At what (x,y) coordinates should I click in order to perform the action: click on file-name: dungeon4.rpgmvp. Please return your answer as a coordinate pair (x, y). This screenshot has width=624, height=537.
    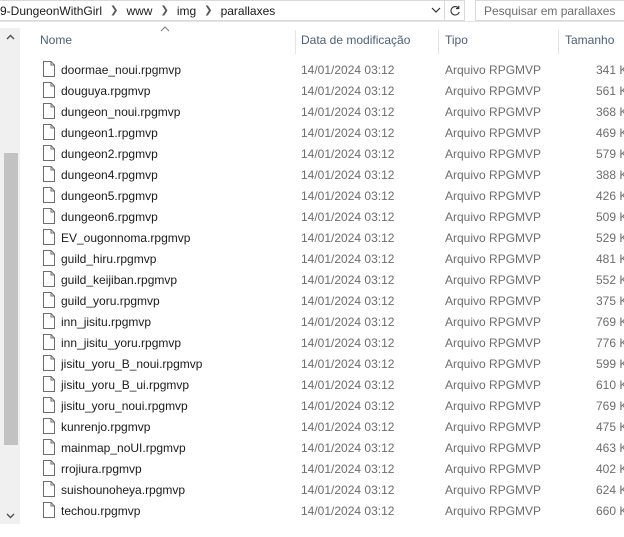
    Looking at the image, I should click on (109, 175).